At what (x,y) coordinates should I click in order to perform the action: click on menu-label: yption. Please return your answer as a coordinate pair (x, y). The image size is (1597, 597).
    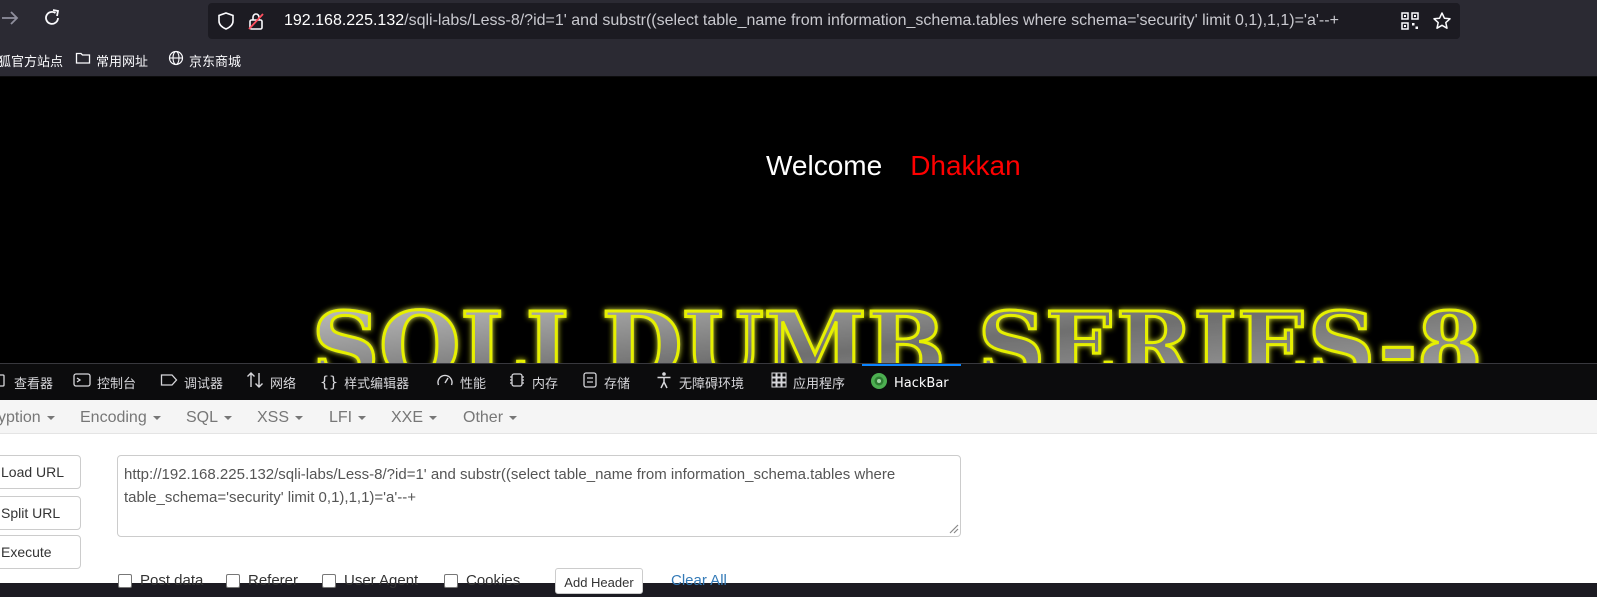
    Looking at the image, I should click on (20, 417).